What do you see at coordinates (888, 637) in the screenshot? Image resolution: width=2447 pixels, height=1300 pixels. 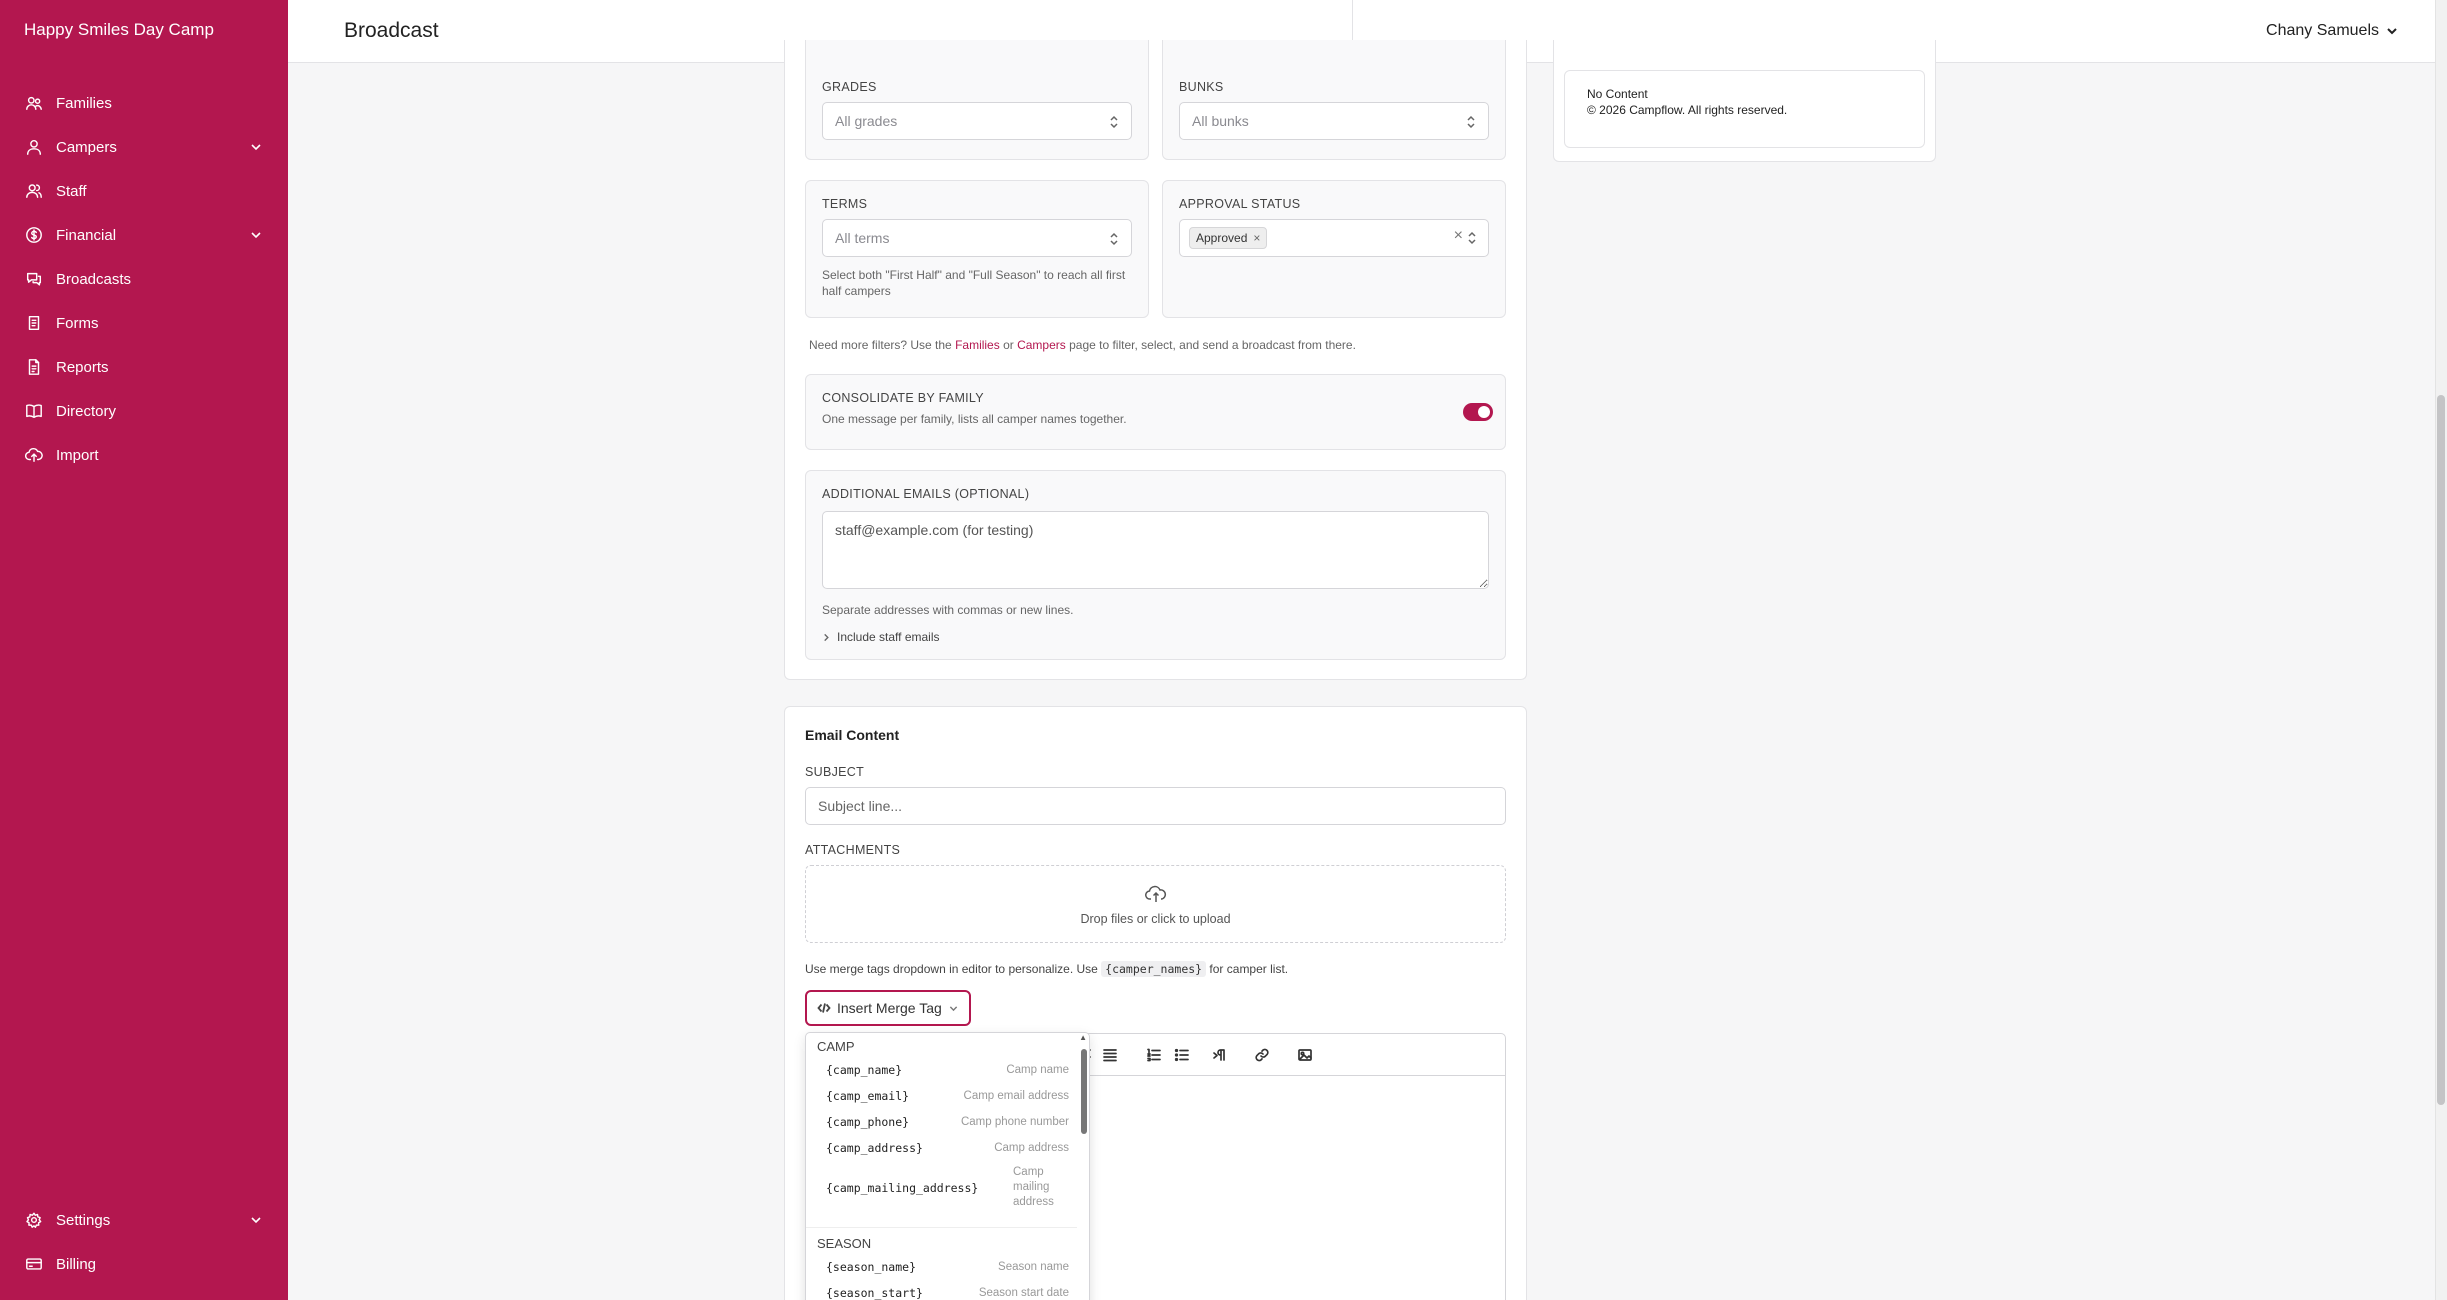 I see `include-staff-label: Include staff emails` at bounding box center [888, 637].